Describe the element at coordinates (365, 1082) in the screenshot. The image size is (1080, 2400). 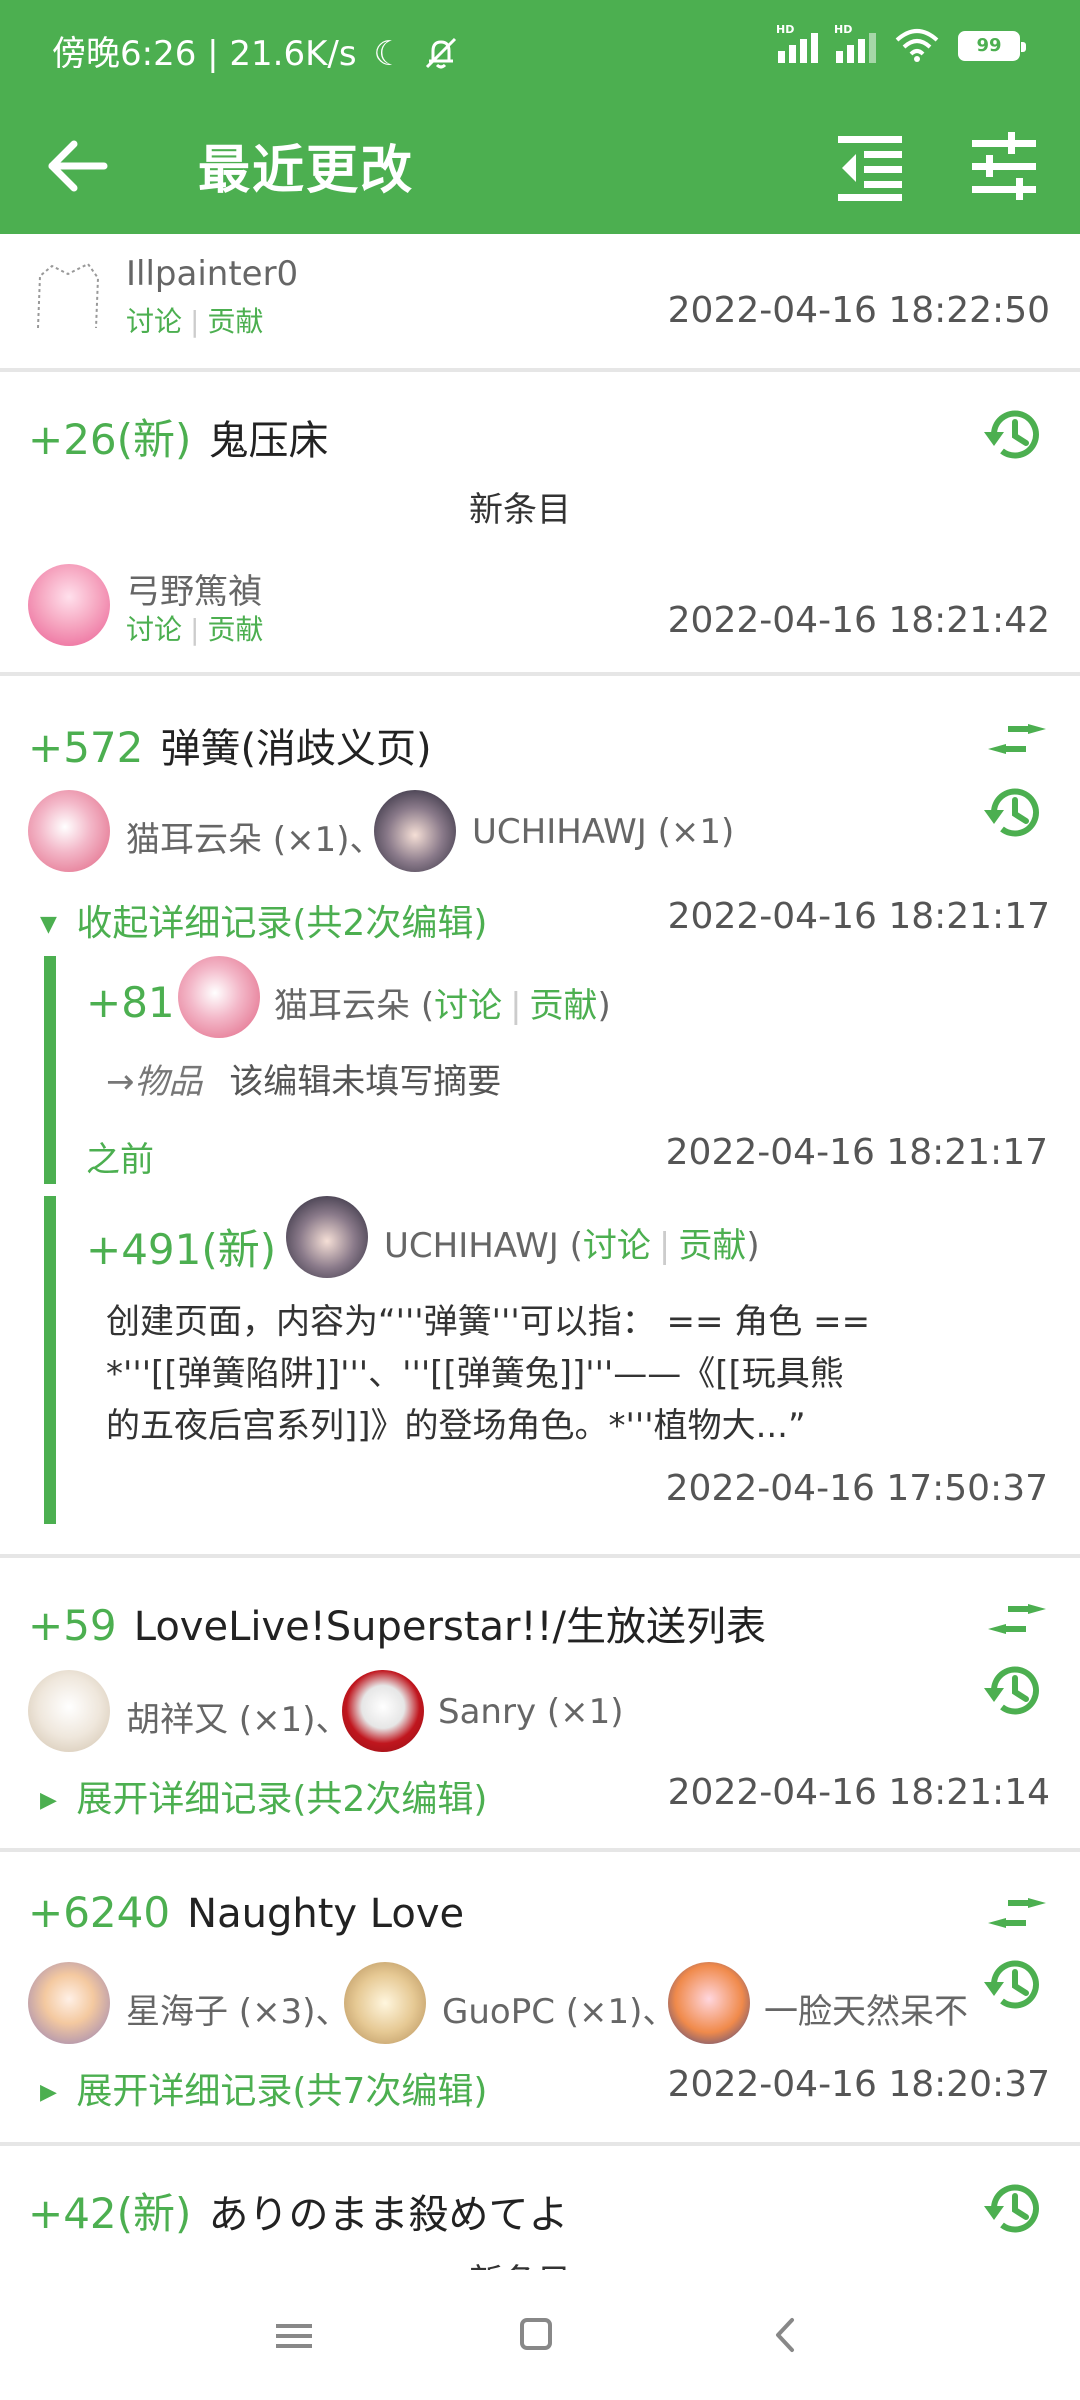
I see `edit-summary: 该编辑未填写摘要` at that location.